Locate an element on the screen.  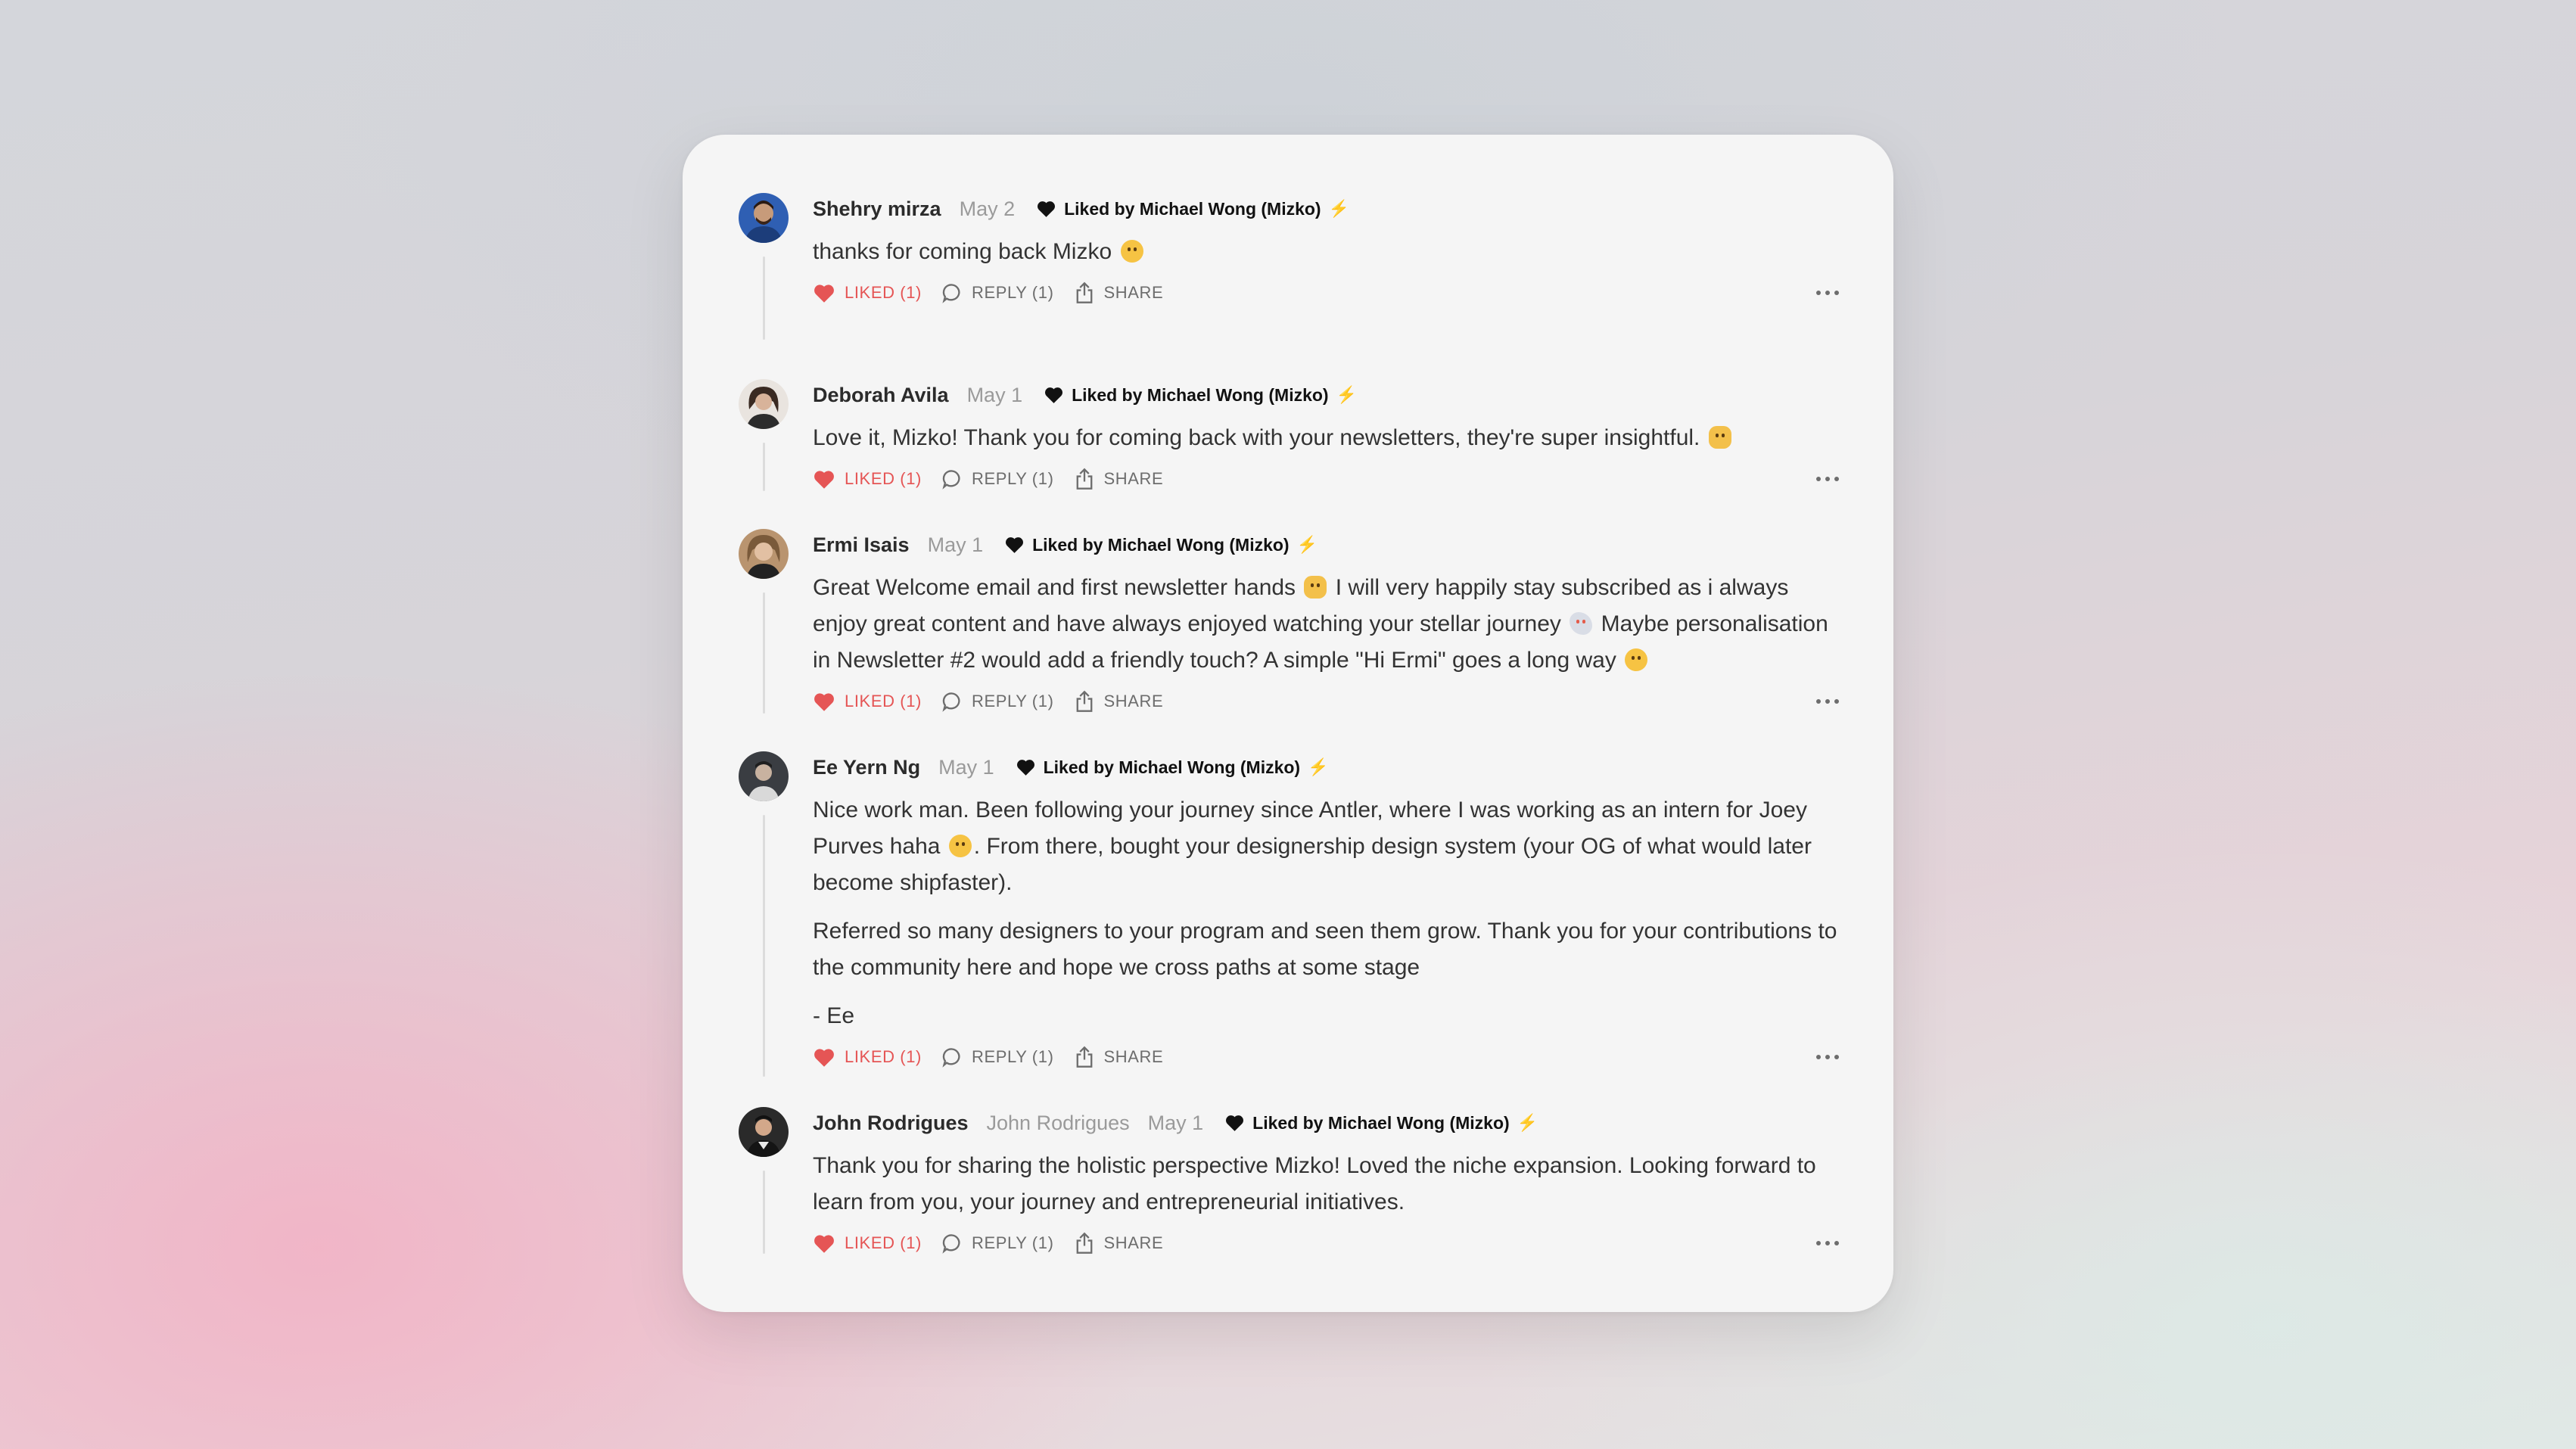
laughing-face-emoji-icon is located at coordinates (960, 846).